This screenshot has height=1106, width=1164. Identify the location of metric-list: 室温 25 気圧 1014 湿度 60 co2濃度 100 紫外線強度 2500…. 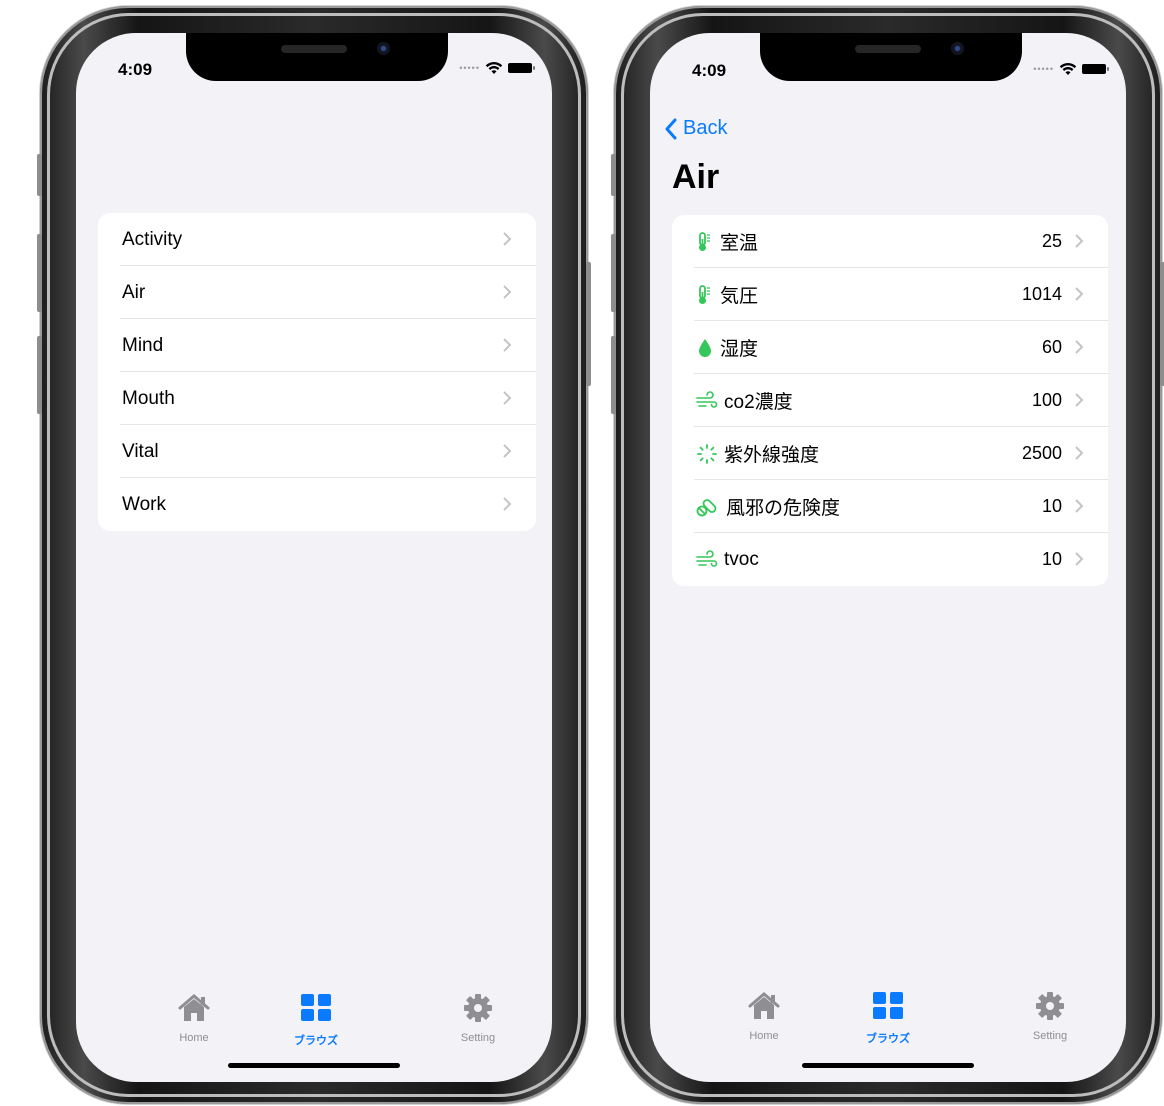
(890, 400).